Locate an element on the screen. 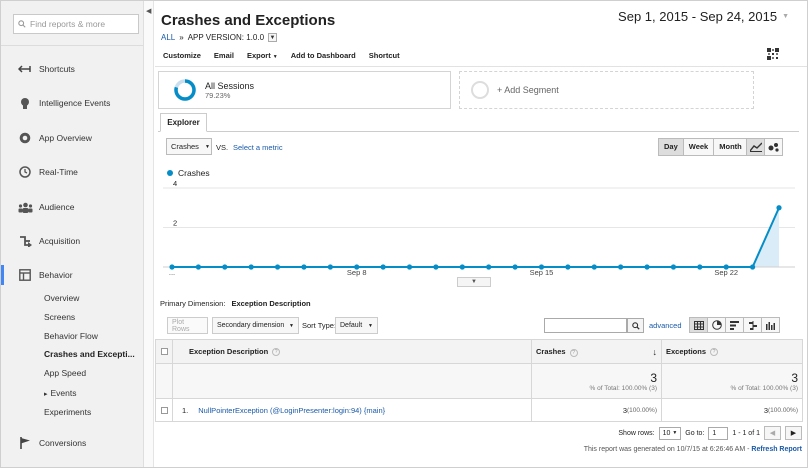  primary-dimension-value: Exception Description is located at coordinates (270, 303).